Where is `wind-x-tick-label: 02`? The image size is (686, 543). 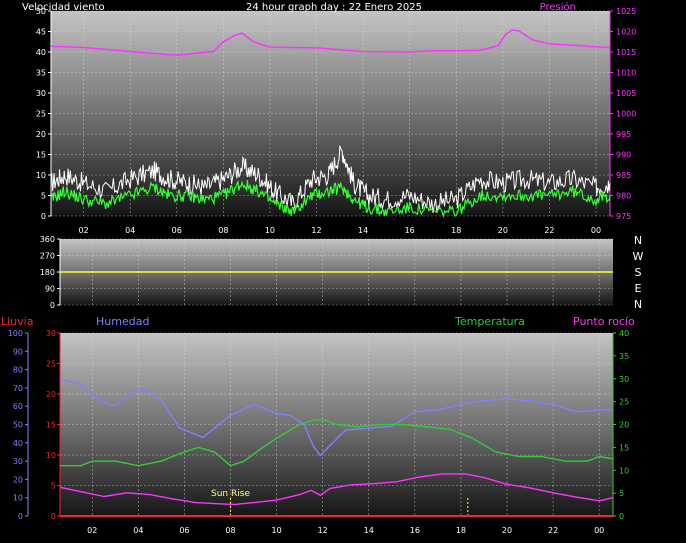
wind-x-tick-label: 02 is located at coordinates (84, 230).